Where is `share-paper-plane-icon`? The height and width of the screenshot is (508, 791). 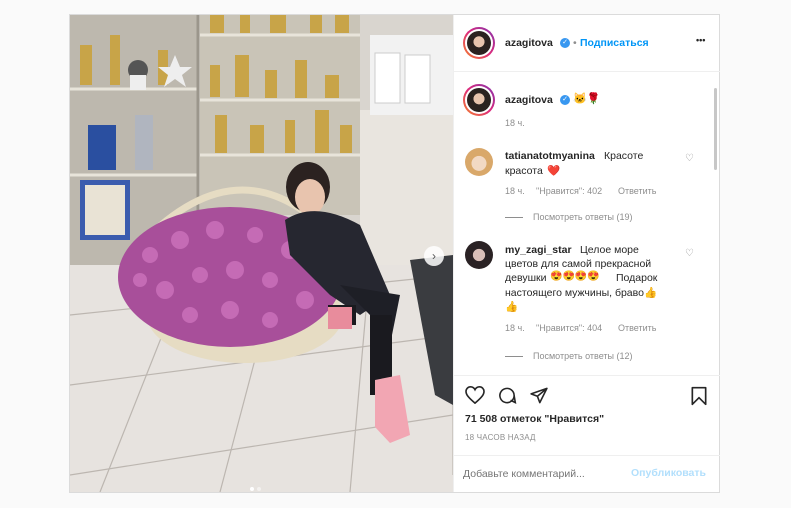
share-paper-plane-icon is located at coordinates (539, 395).